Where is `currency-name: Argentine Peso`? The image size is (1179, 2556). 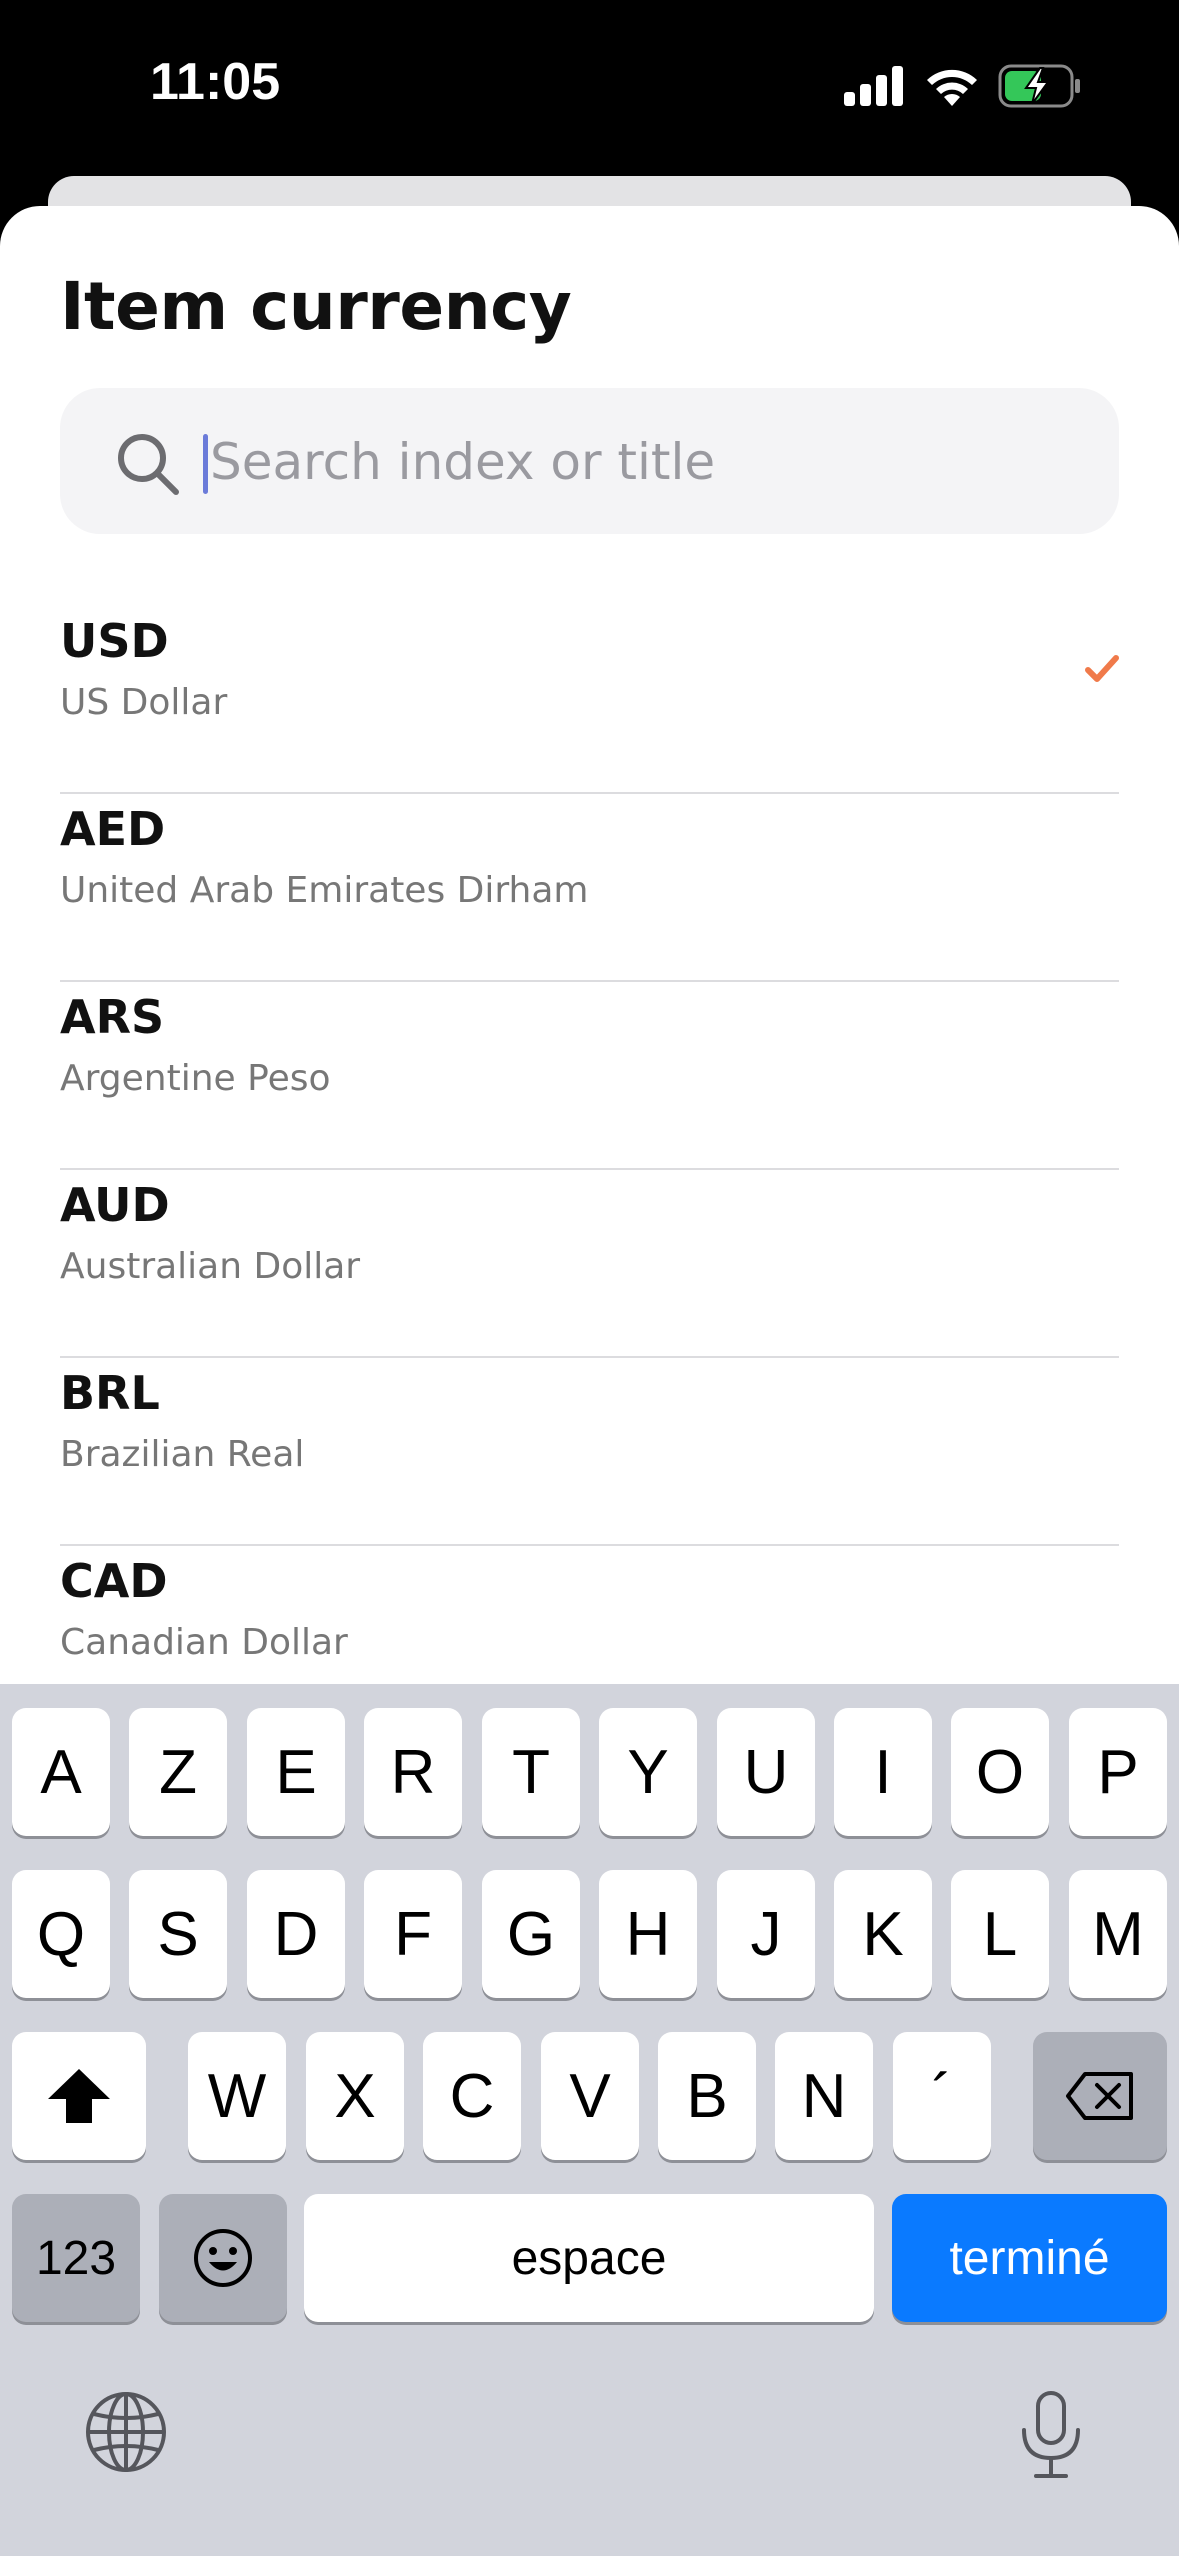 currency-name: Argentine Peso is located at coordinates (195, 1078).